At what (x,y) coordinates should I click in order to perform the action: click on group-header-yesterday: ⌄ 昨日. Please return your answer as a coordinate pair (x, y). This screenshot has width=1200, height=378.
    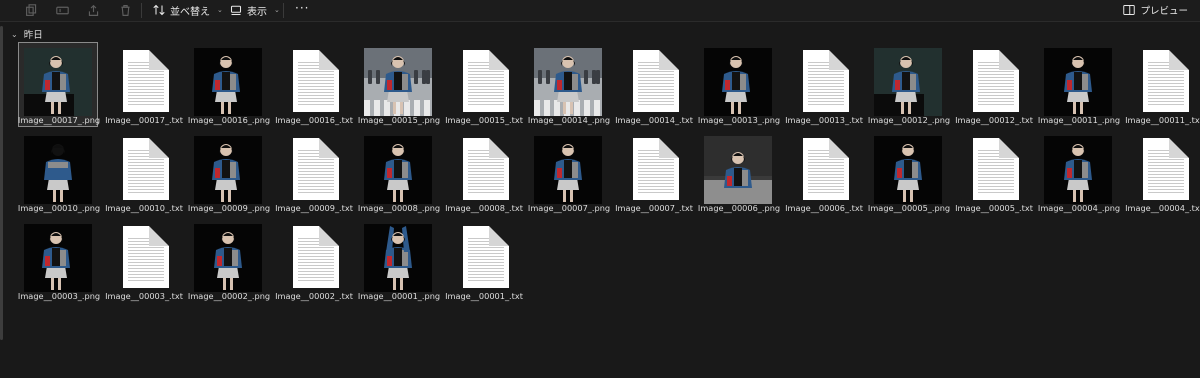
    Looking at the image, I should click on (27, 34).